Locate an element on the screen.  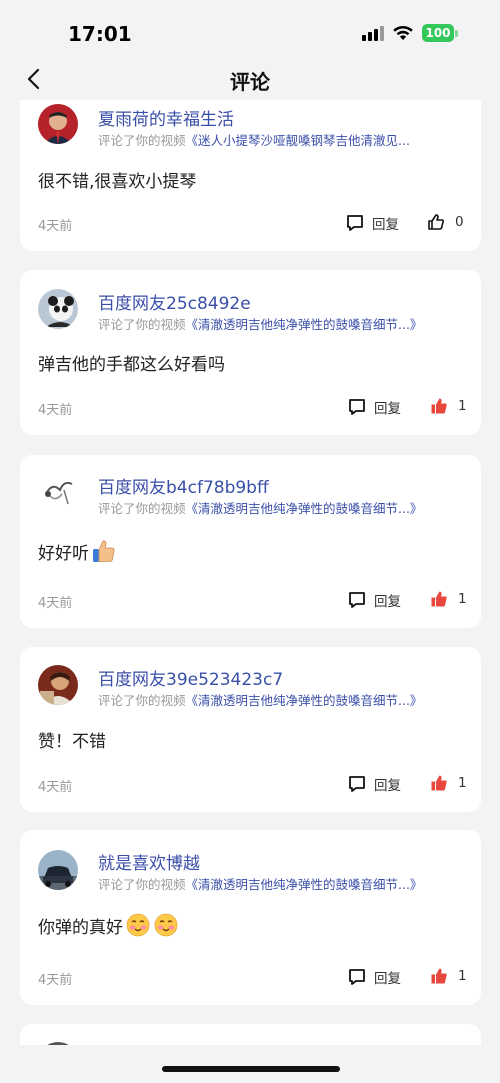
comment-text-content: 好好听 is located at coordinates (63, 553).